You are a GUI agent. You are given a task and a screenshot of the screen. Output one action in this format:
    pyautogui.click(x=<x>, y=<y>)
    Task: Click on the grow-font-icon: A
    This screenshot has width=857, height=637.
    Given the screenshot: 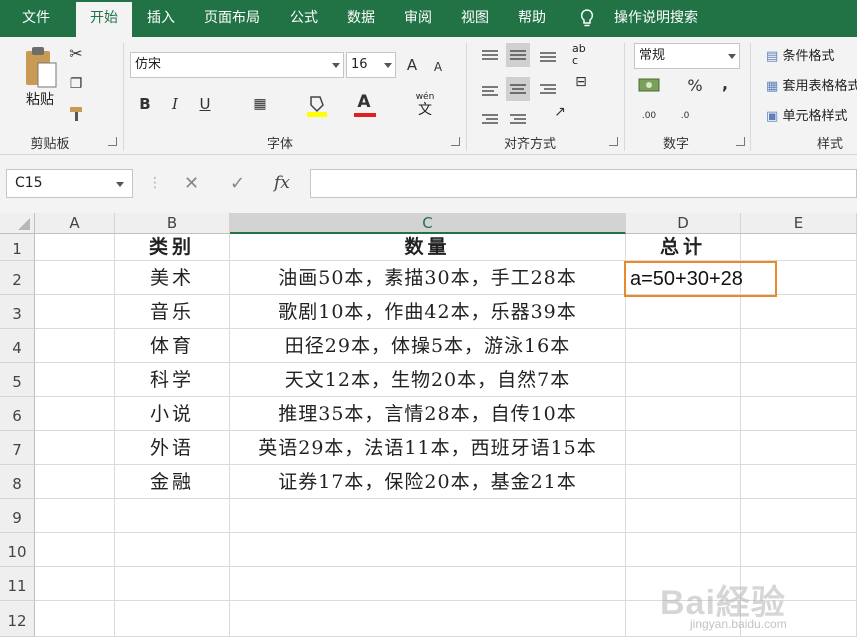 What is the action you would take?
    pyautogui.click(x=412, y=65)
    